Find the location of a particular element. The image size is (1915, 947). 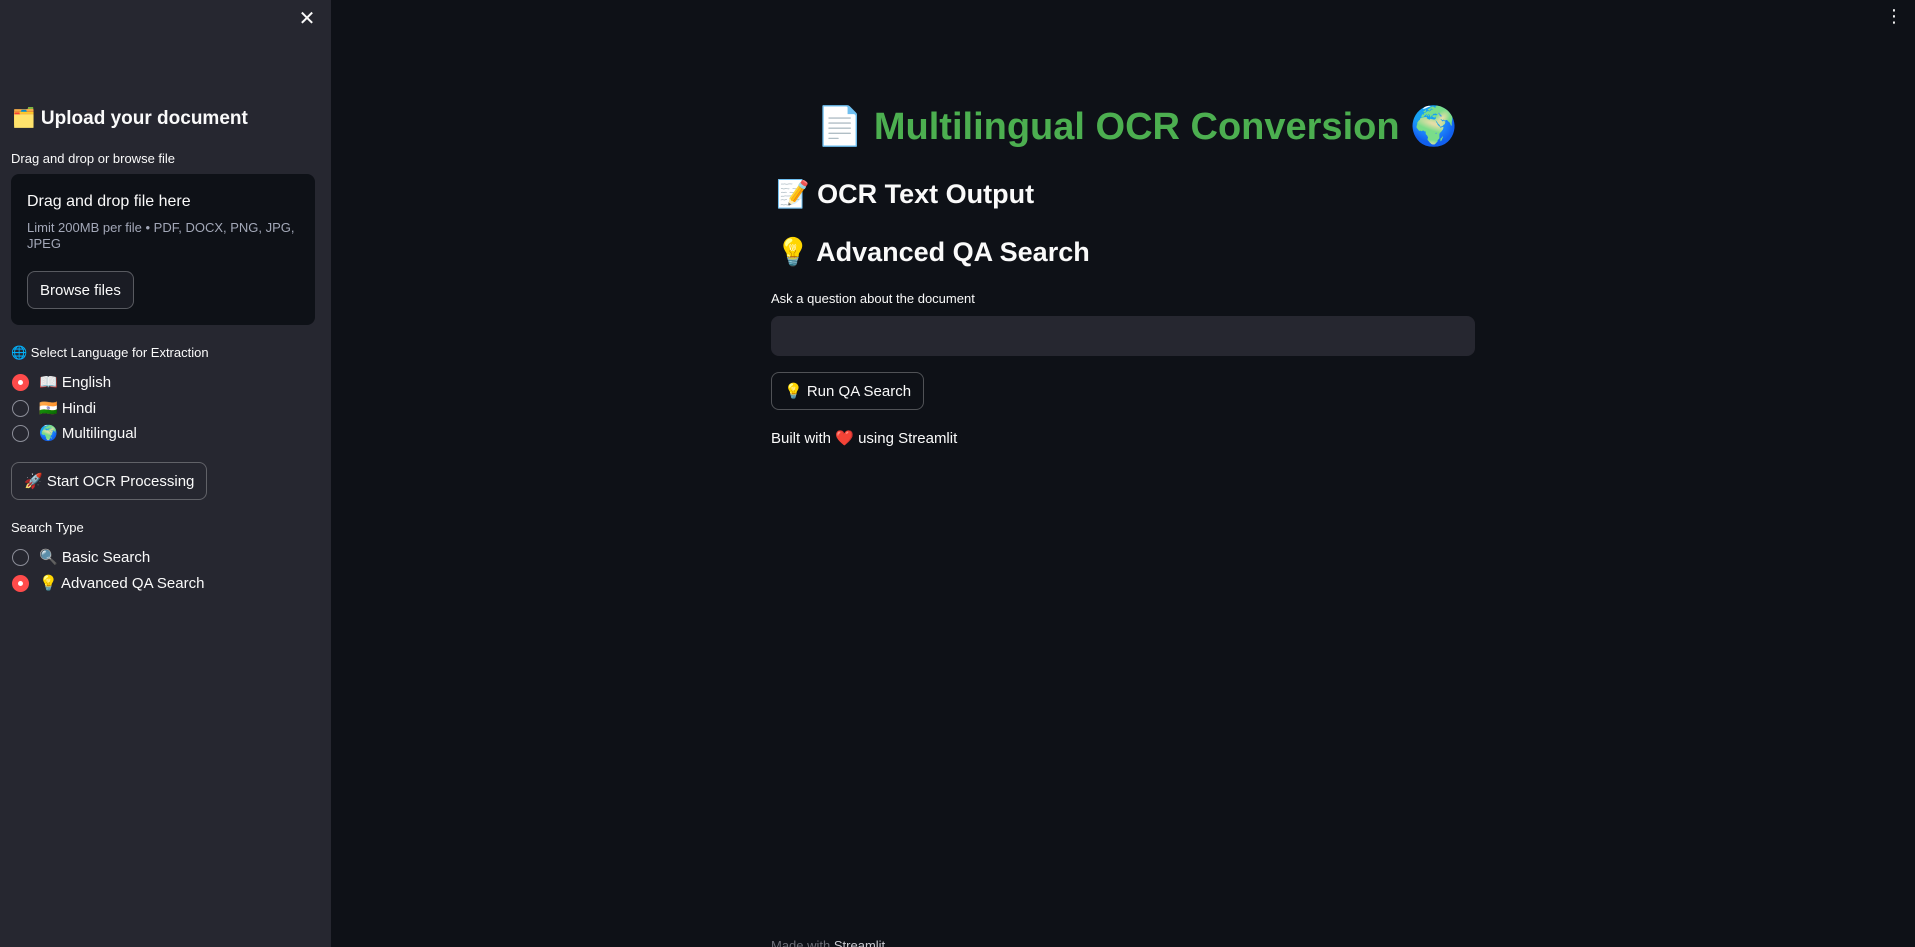

dropzone-title: Drag and drop file here is located at coordinates (109, 201).